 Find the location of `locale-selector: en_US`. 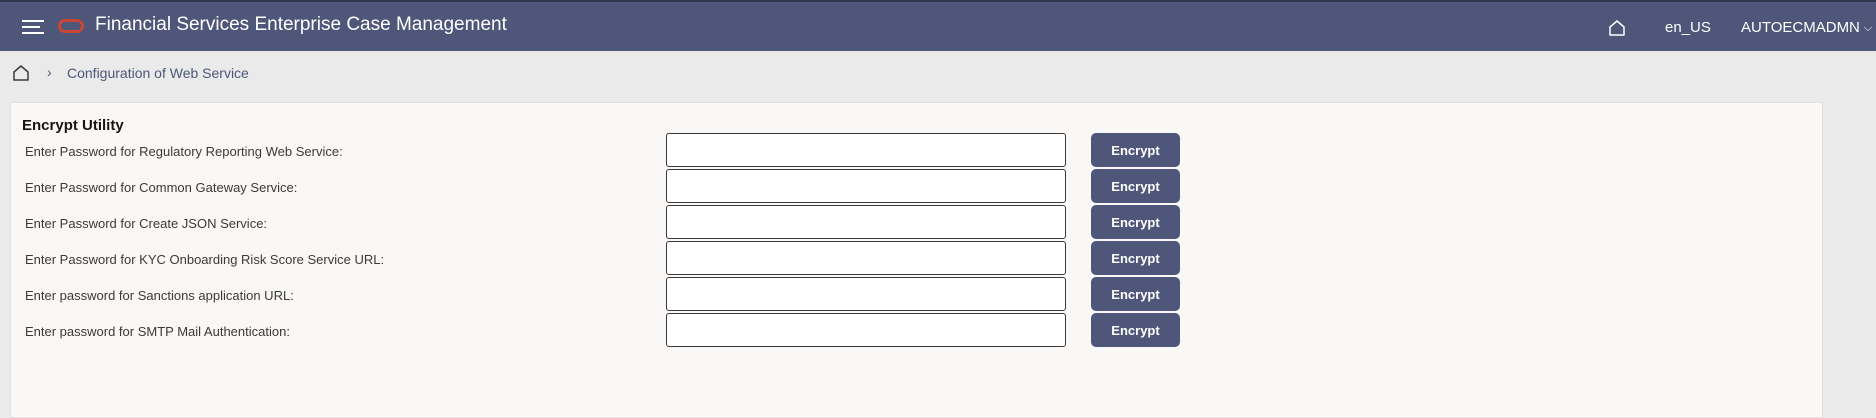

locale-selector: en_US is located at coordinates (1688, 27).